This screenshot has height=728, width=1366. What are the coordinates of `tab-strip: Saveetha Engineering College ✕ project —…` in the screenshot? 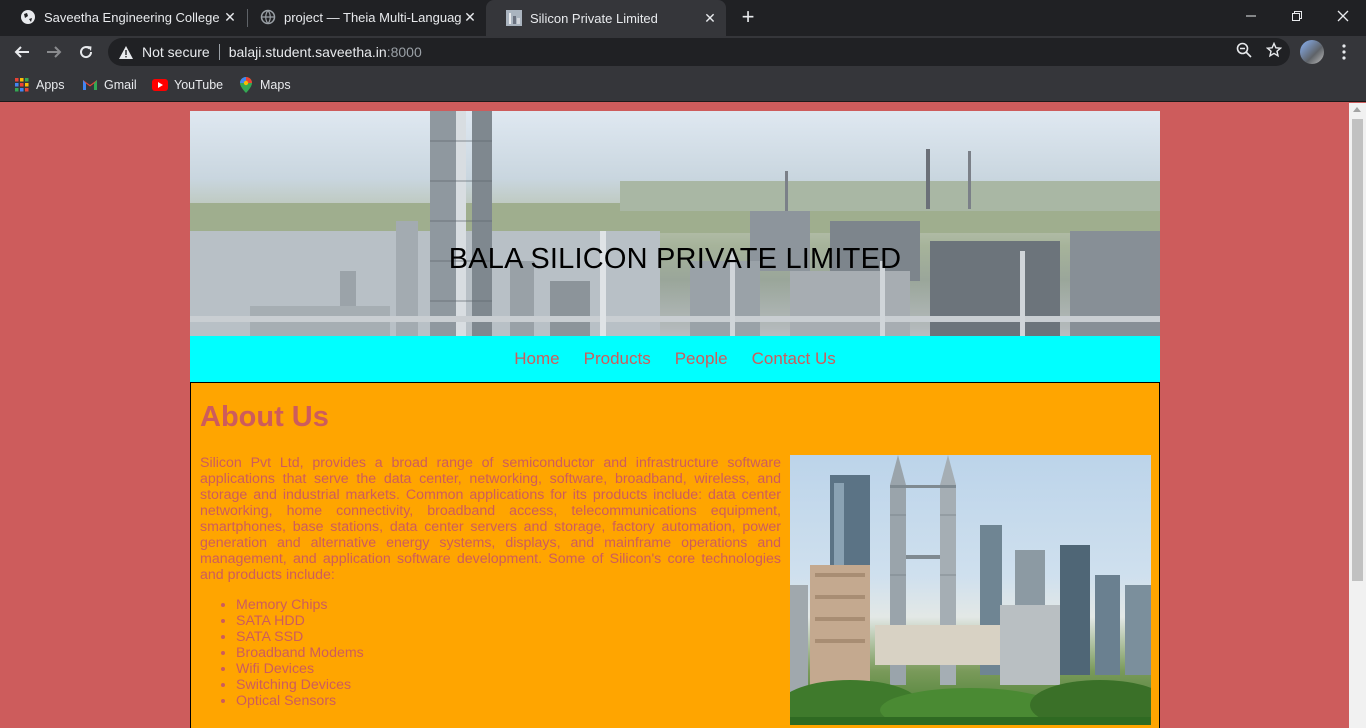 It's located at (683, 18).